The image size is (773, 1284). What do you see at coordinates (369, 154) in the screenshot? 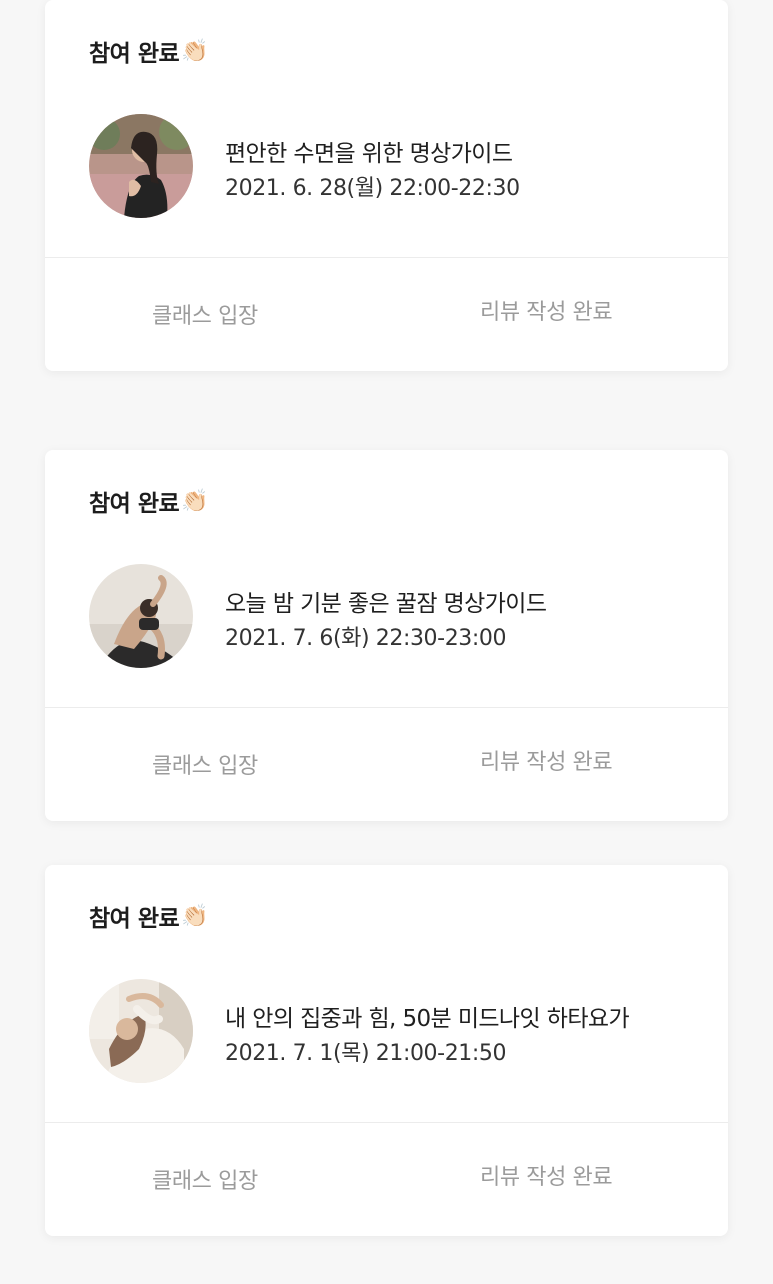
I see `class-title: 편안한 수면을 위한 명상가이드` at bounding box center [369, 154].